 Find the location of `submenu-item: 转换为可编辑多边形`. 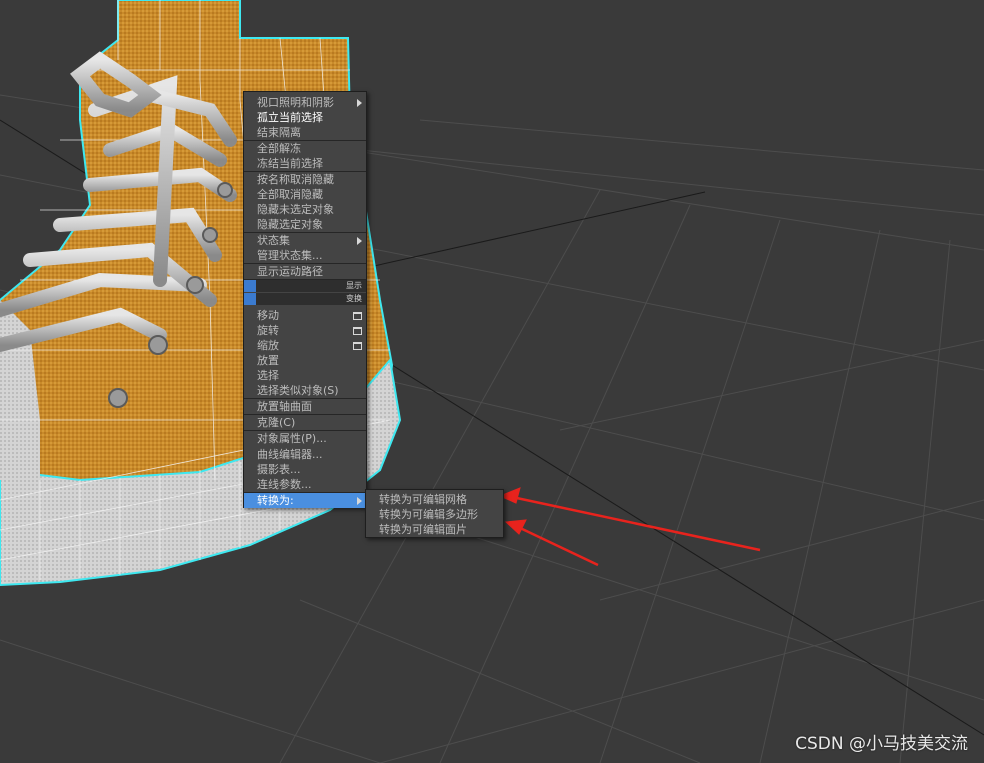

submenu-item: 转换为可编辑多边形 is located at coordinates (434, 514).